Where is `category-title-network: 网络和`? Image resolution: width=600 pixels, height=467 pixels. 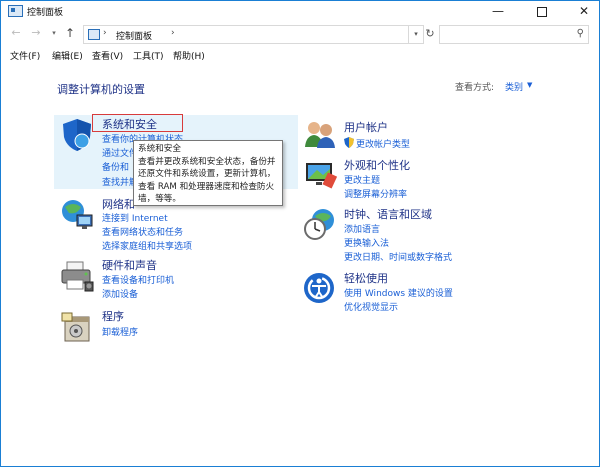
category-title-network: 网络和 is located at coordinates (118, 204).